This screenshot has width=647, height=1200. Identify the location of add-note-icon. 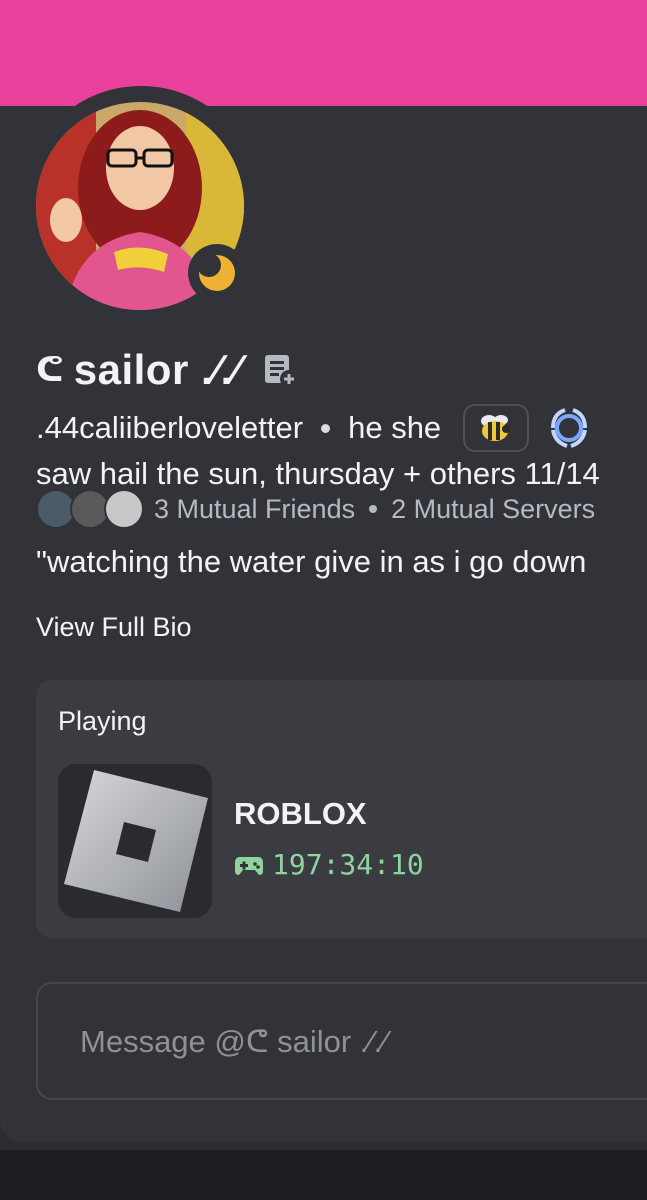
(280, 370).